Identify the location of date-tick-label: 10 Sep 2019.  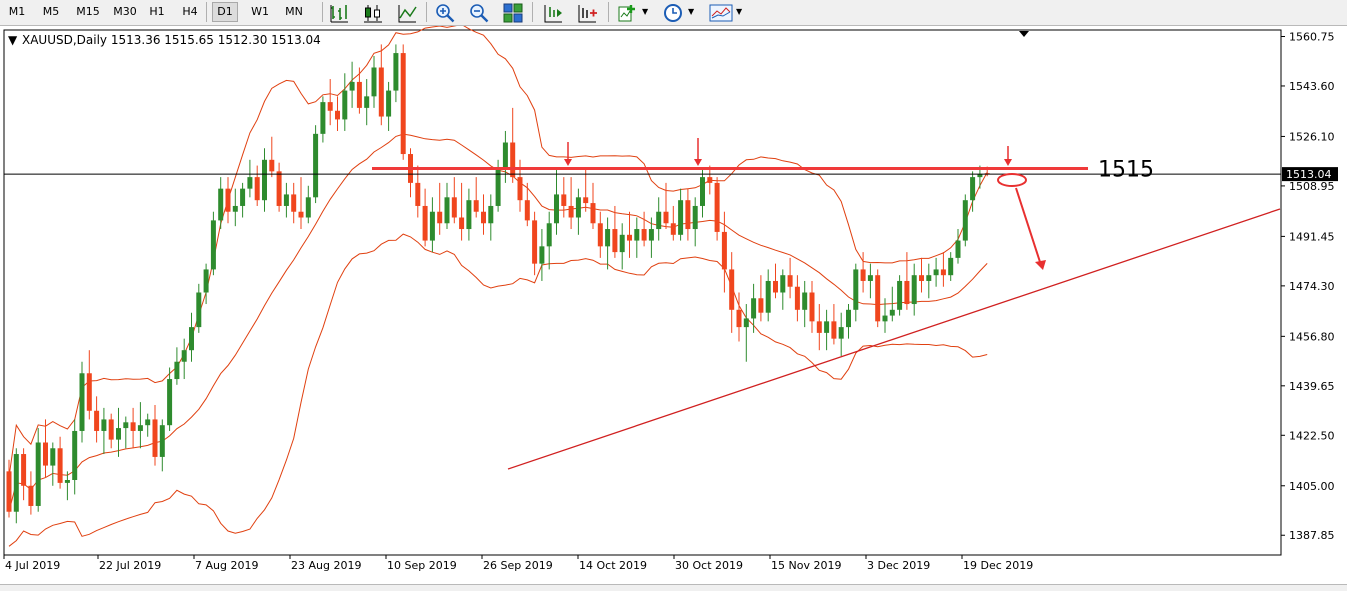
(422, 565).